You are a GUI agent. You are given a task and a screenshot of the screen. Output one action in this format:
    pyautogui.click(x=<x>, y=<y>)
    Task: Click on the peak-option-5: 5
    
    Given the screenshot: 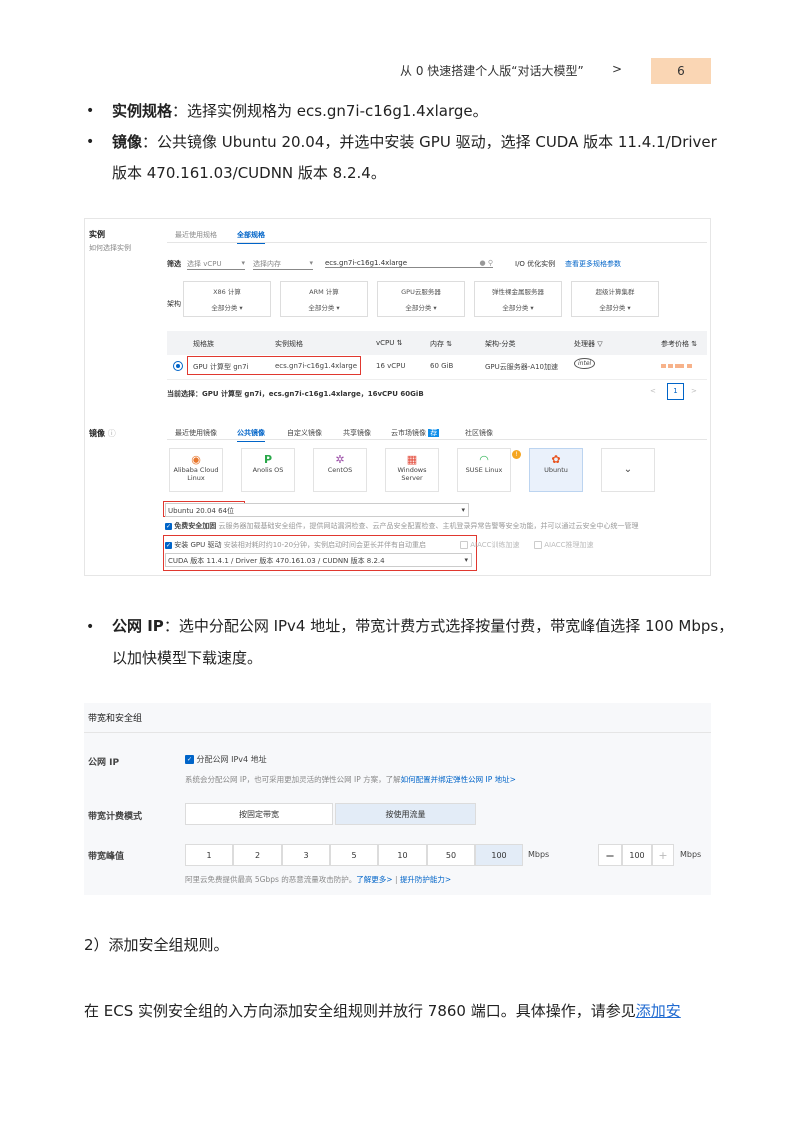 What is the action you would take?
    pyautogui.click(x=354, y=855)
    